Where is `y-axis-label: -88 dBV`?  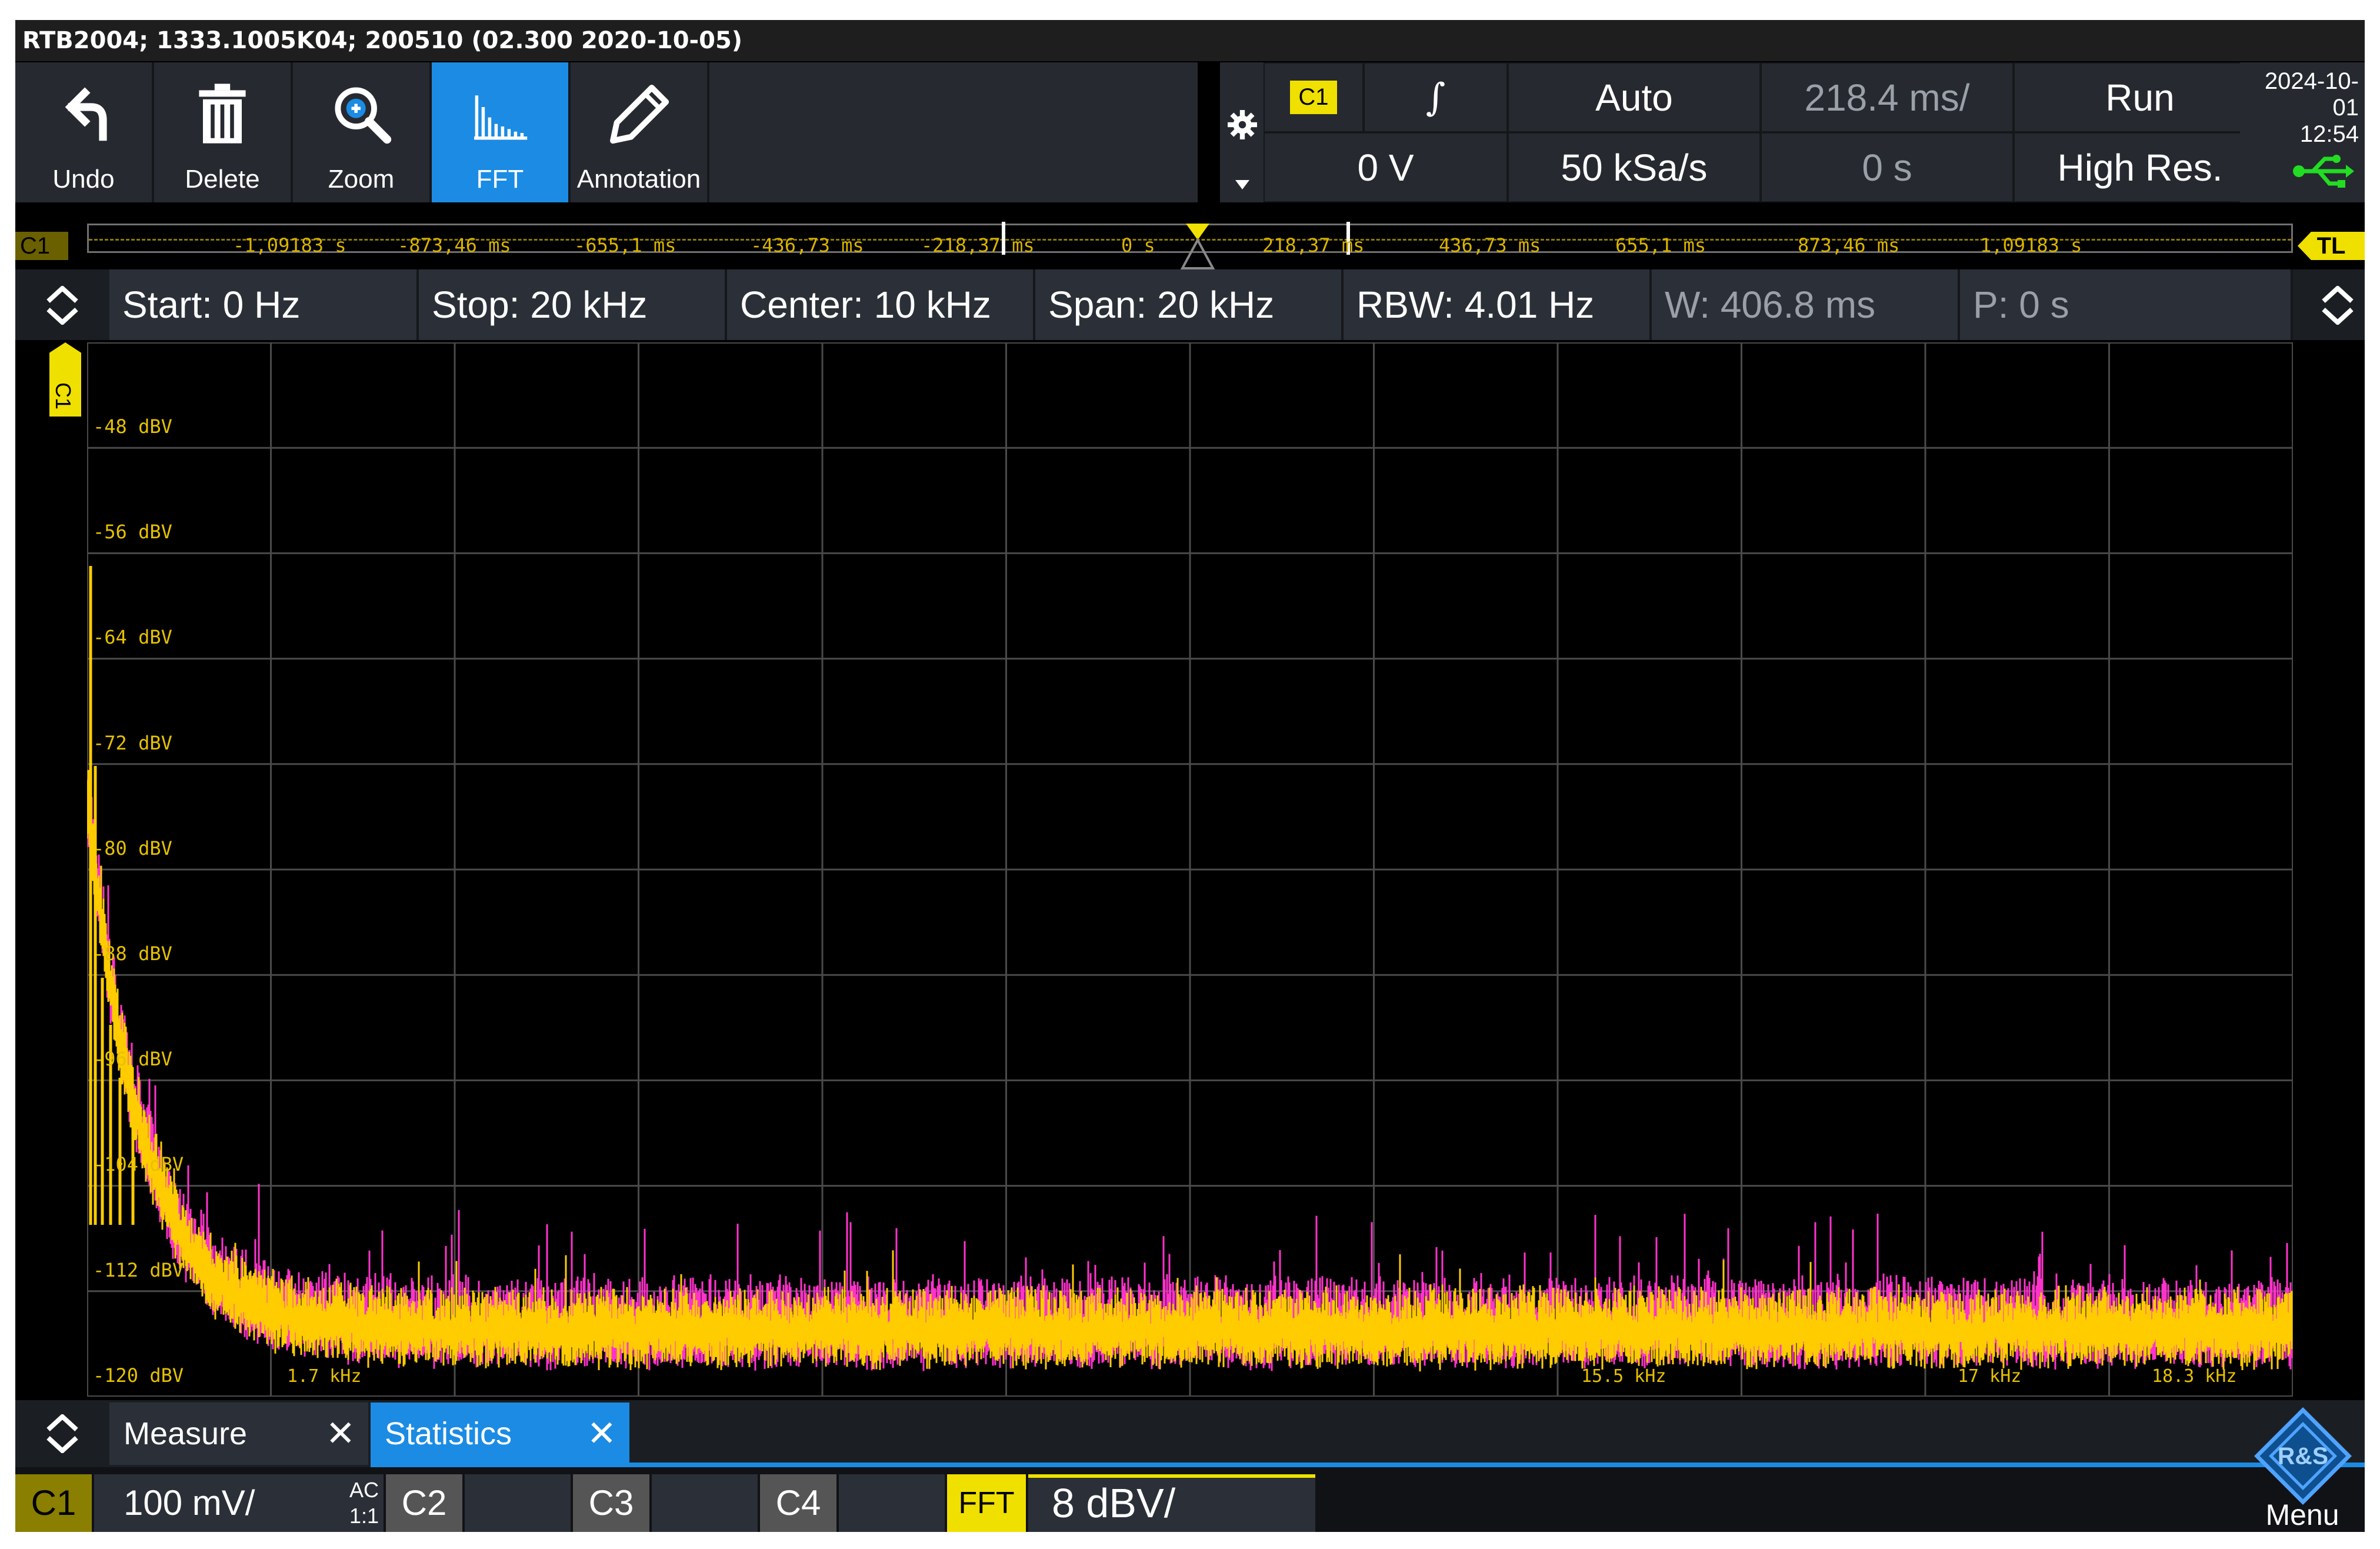
y-axis-label: -88 dBV is located at coordinates (132, 954).